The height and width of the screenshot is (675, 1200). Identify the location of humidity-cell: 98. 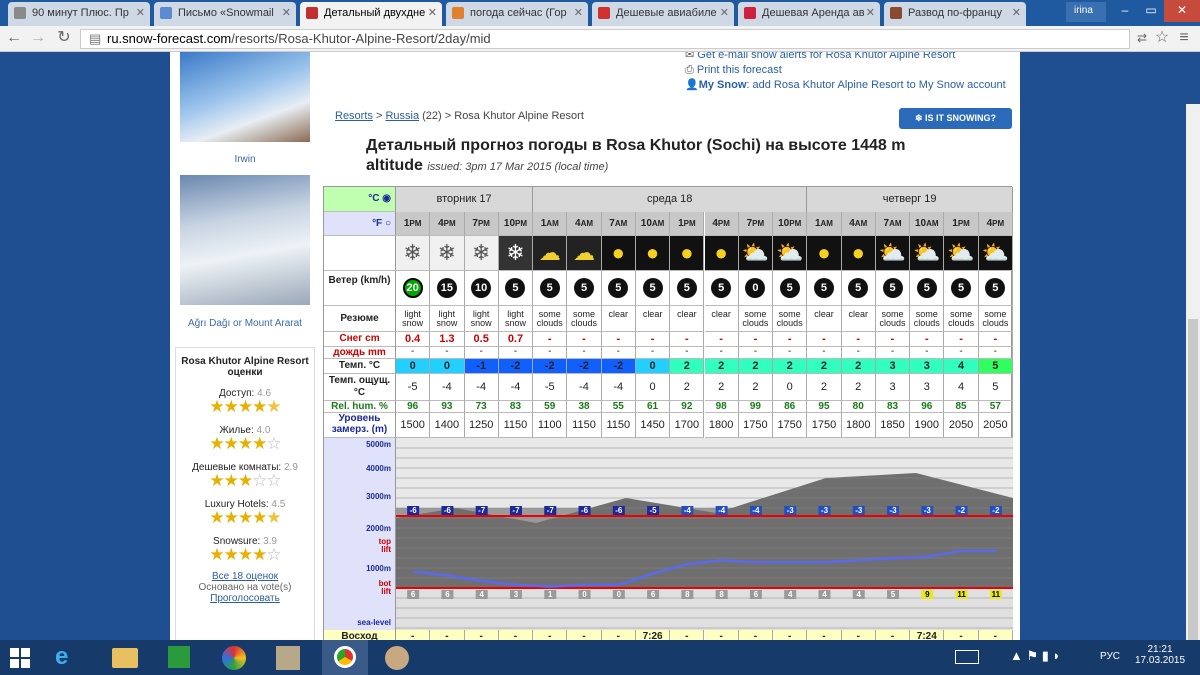
(721, 407).